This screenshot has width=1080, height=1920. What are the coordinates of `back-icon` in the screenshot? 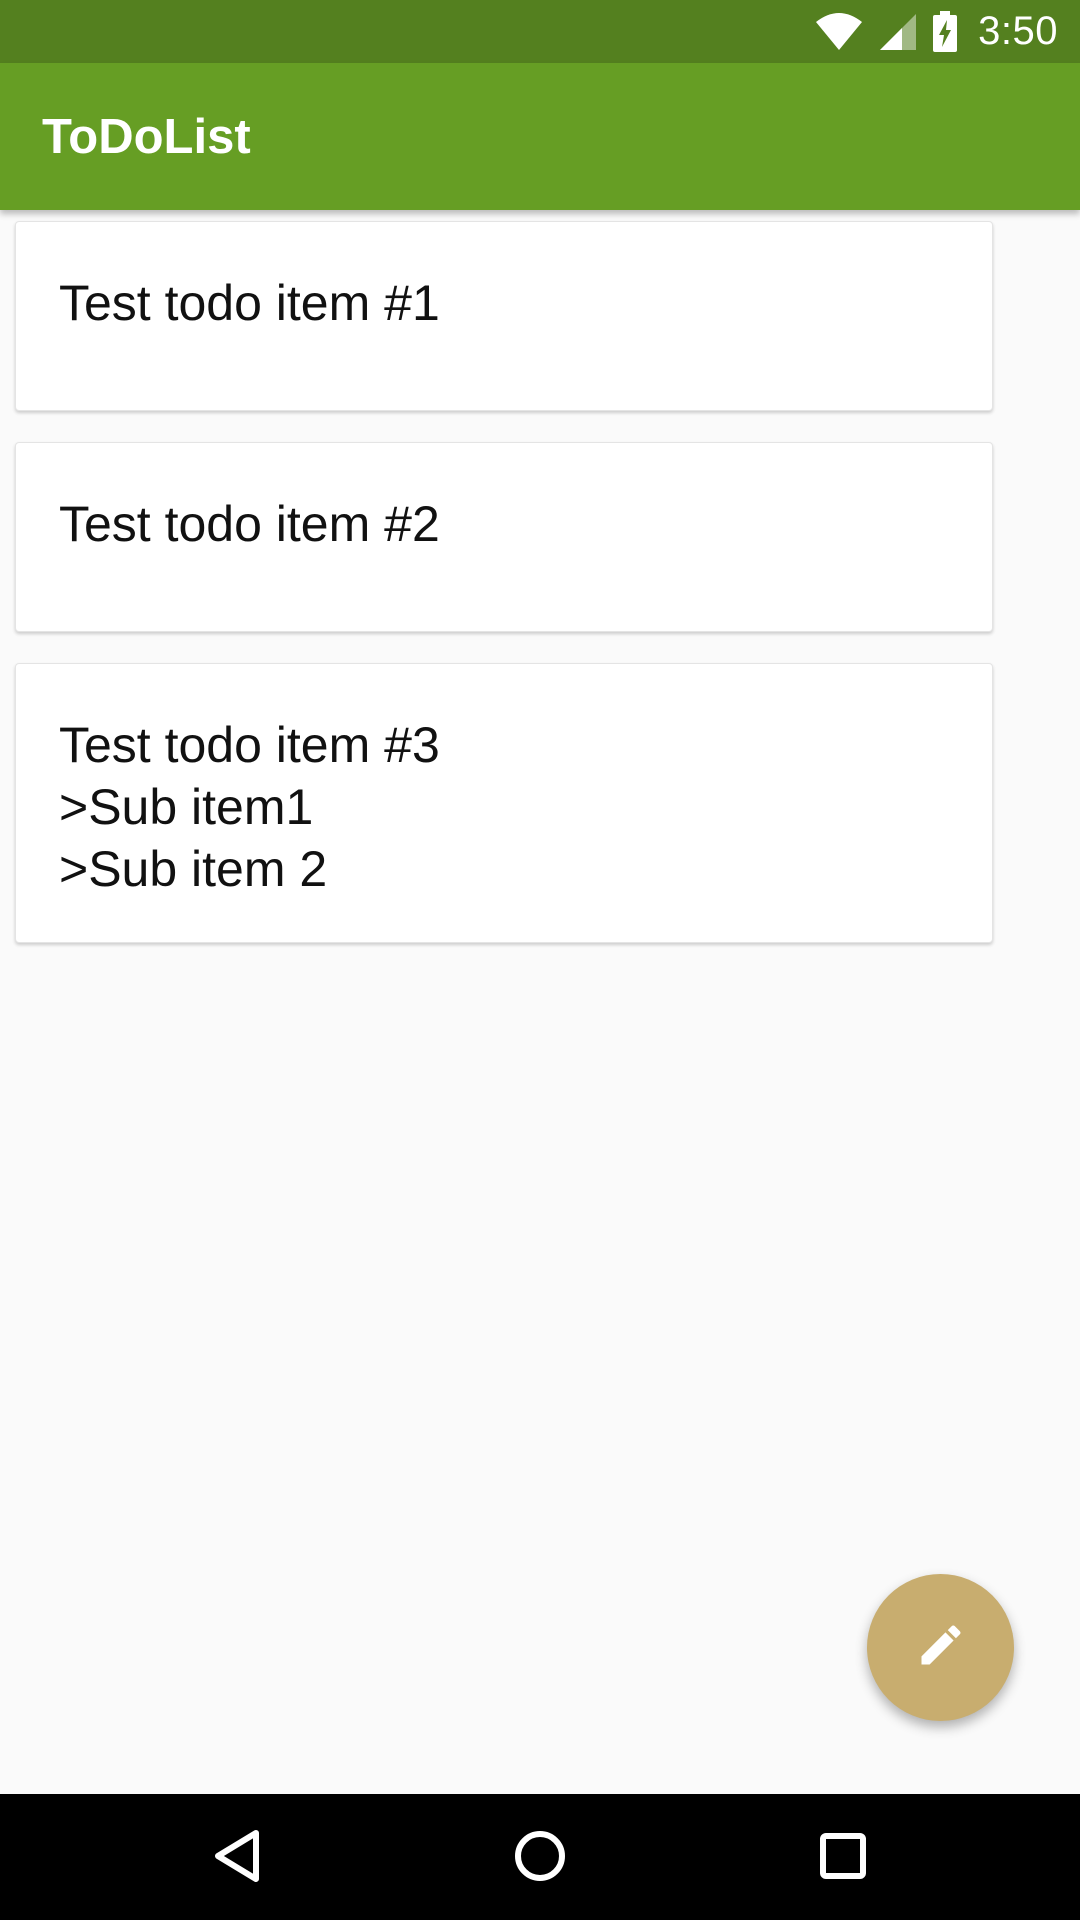 It's located at (237, 1858).